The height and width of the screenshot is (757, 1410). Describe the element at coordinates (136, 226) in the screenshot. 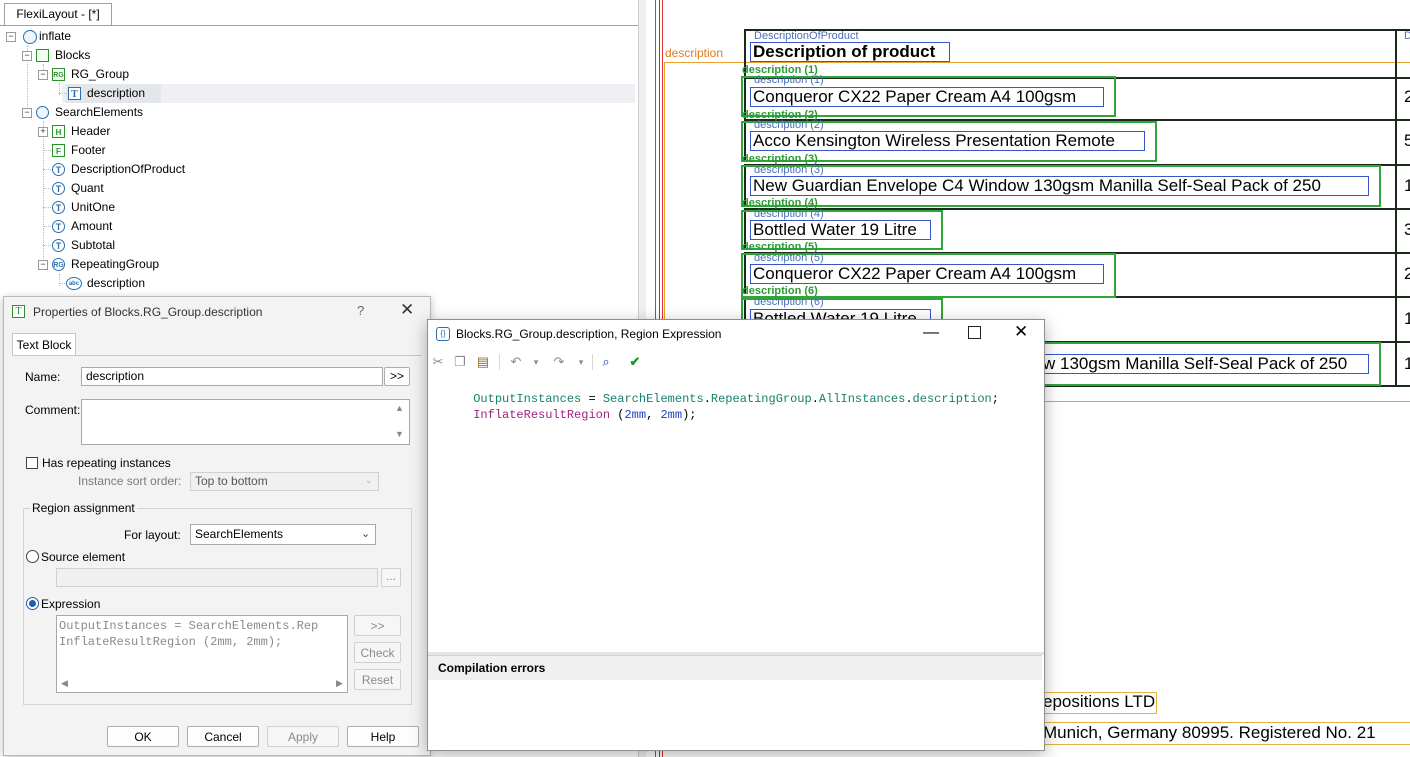

I see `tree-node-amount: T Amount` at that location.